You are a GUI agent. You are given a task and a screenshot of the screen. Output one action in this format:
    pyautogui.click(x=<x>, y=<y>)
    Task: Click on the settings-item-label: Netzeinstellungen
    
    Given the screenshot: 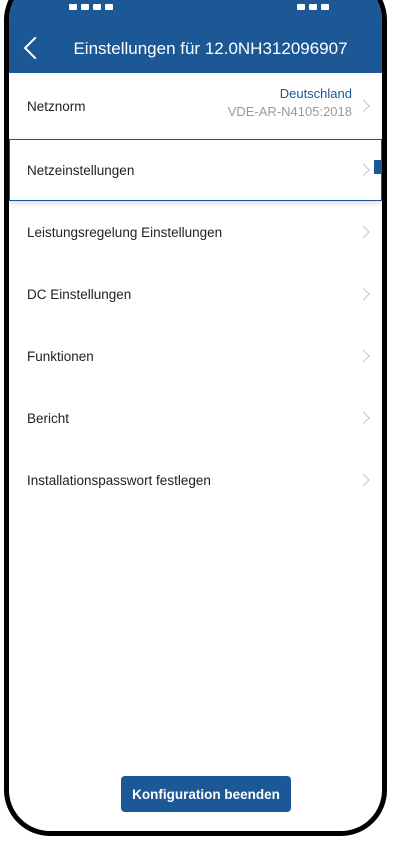 What is the action you would take?
    pyautogui.click(x=81, y=170)
    